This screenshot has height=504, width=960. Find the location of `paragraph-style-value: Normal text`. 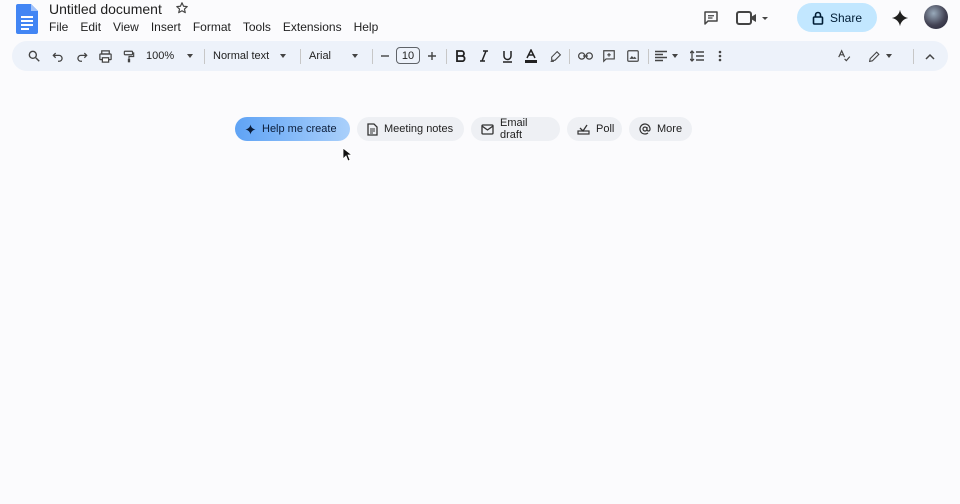

paragraph-style-value: Normal text is located at coordinates (241, 56).